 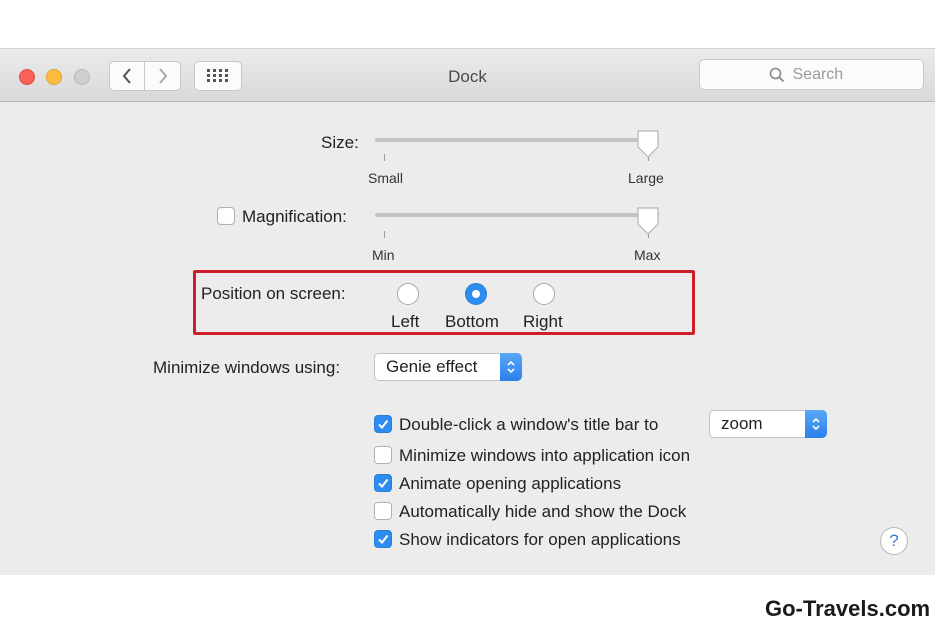 I want to click on minimize-into-icon-checkbox, so click(x=383, y=455).